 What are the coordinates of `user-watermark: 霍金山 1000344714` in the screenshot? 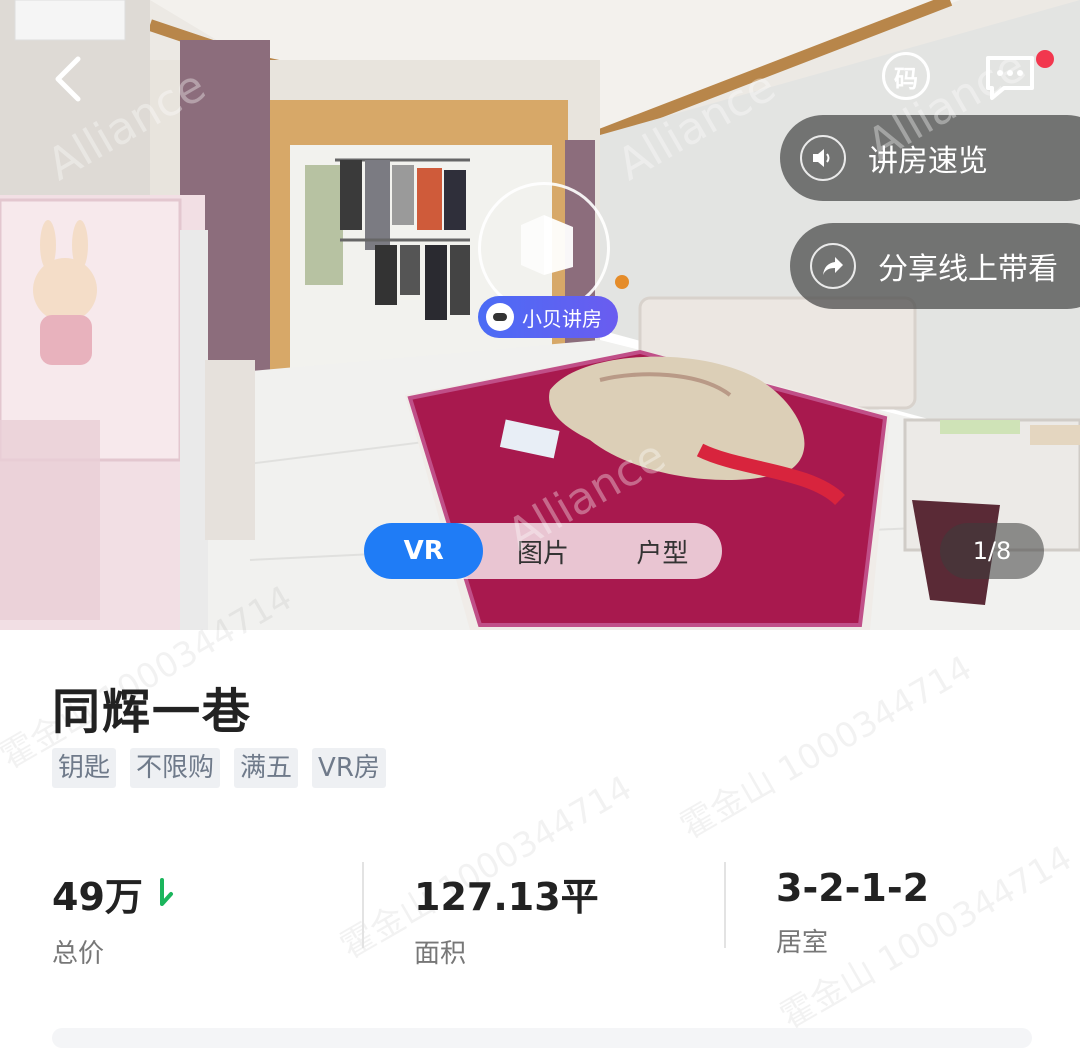 It's located at (826, 747).